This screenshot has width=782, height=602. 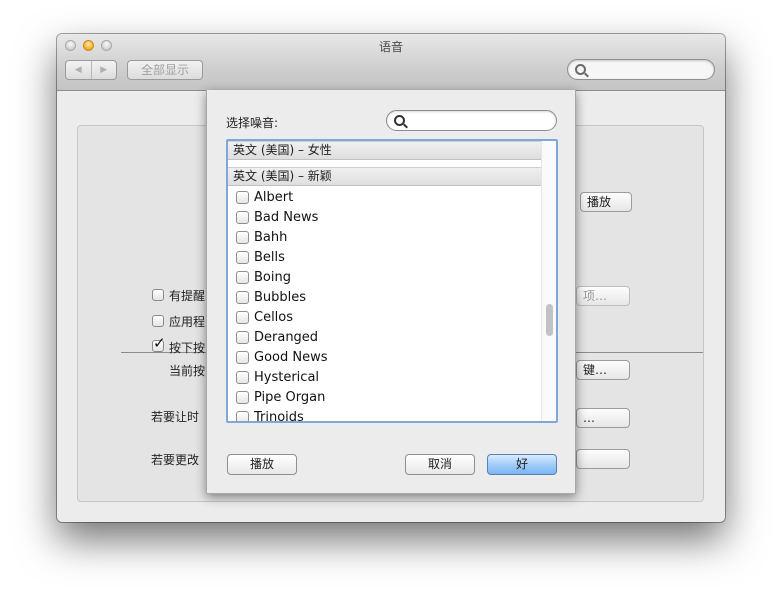 I want to click on toolbar: 语音 ◀ ▶ 全部显示, so click(x=391, y=62).